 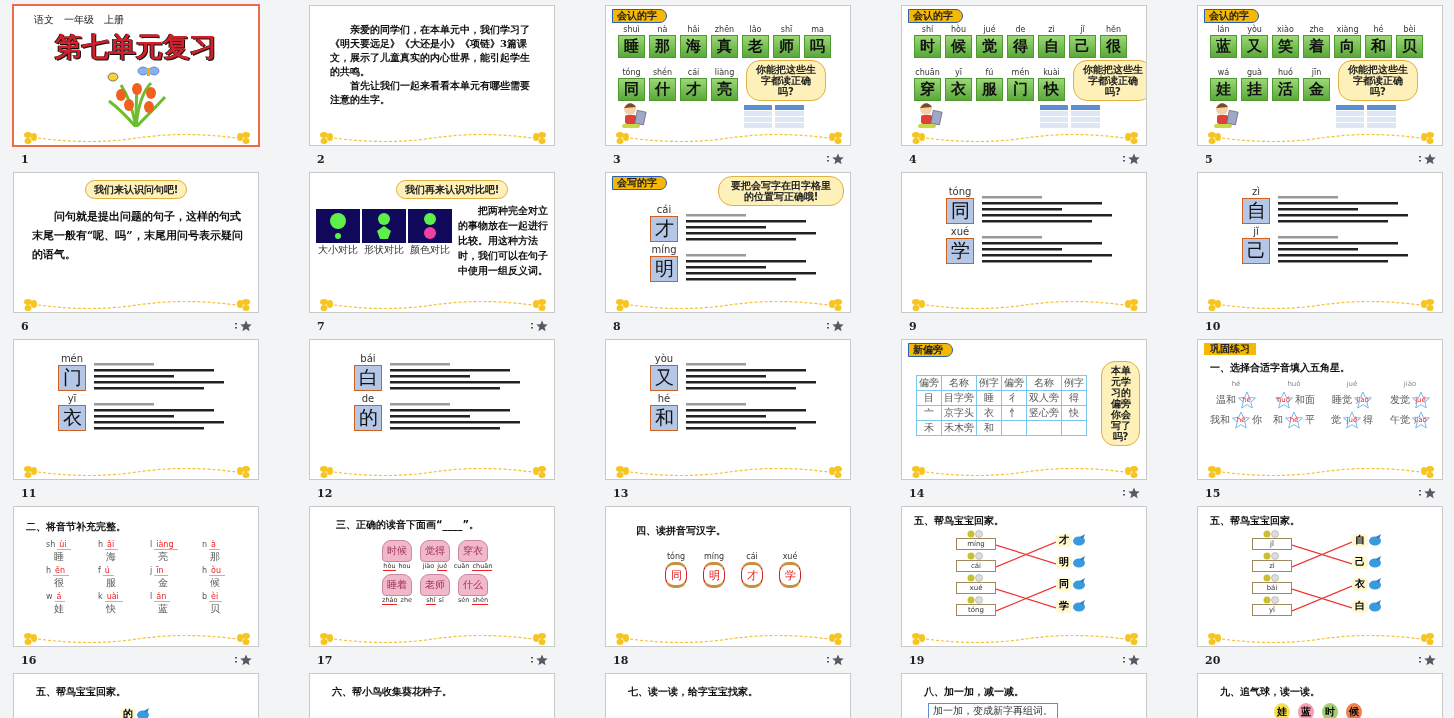 I want to click on slide-thumbnail: mén 门 yī 衣, so click(x=136, y=409).